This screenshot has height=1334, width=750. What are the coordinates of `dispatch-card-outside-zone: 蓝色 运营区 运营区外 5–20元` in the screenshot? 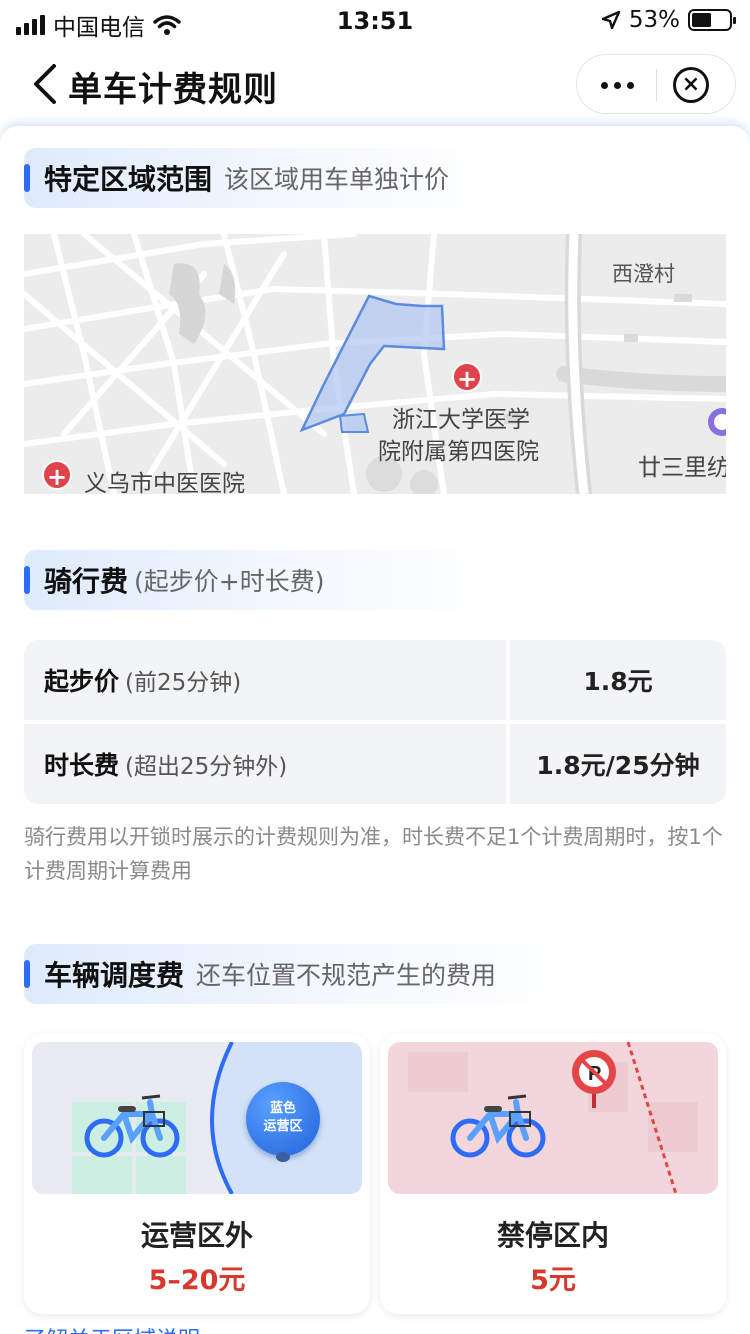 It's located at (197, 1174).